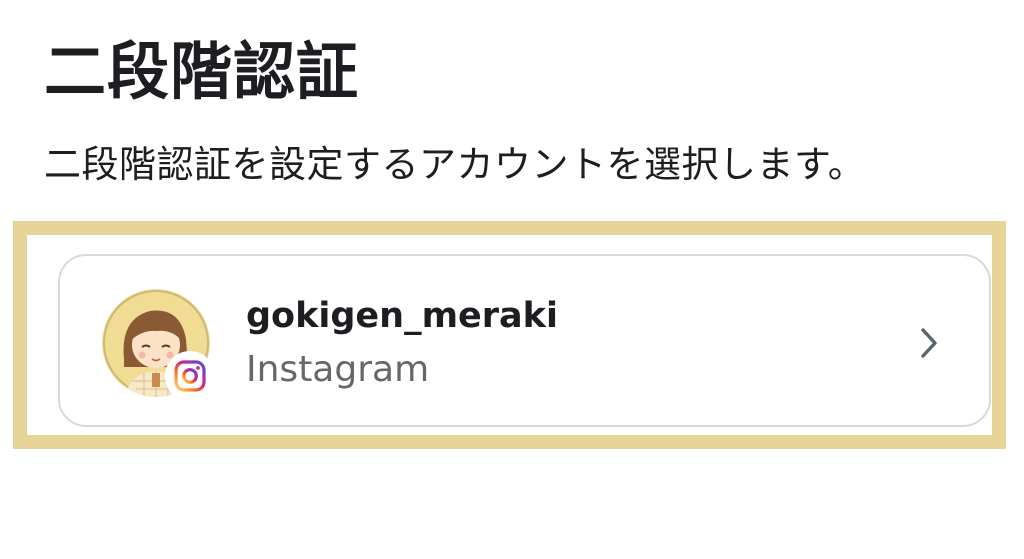 This screenshot has height=559, width=1024. What do you see at coordinates (202, 71) in the screenshot?
I see `page-title: 二段階認証` at bounding box center [202, 71].